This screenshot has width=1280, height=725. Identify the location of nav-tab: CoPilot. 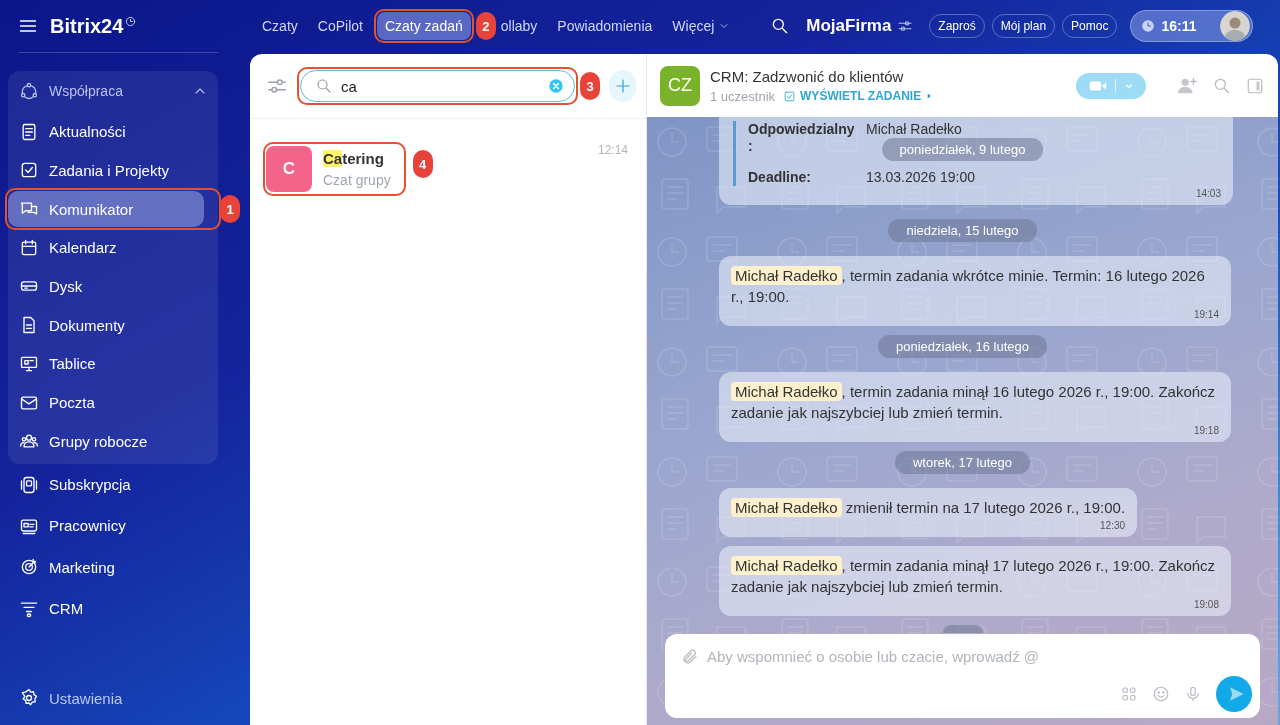
(340, 26).